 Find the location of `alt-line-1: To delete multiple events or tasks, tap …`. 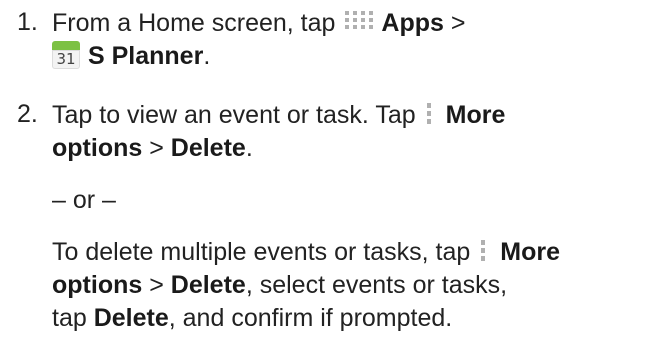

alt-line-1: To delete multiple events or tasks, tap … is located at coordinates (306, 252).